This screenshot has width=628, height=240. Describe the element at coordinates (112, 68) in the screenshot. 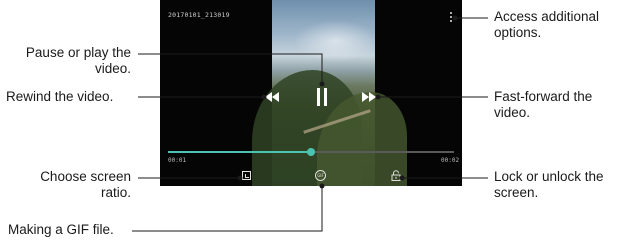

I see `callout-pause-line-2: video.` at that location.